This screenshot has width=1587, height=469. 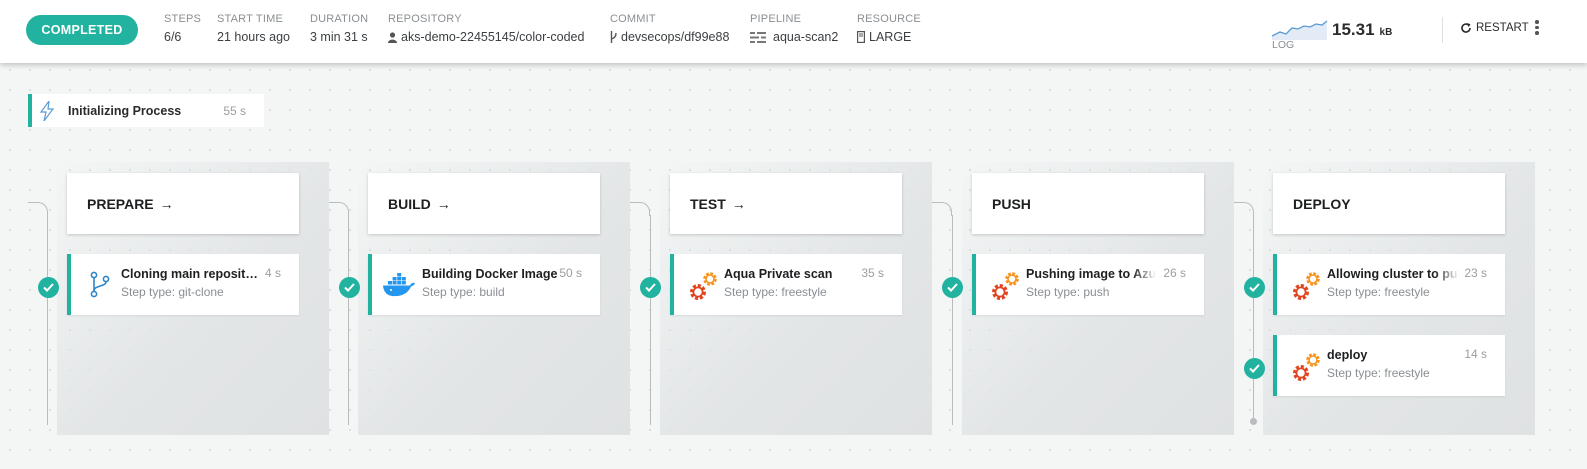 I want to click on init-process-name: Initializing Process, so click(x=125, y=110).